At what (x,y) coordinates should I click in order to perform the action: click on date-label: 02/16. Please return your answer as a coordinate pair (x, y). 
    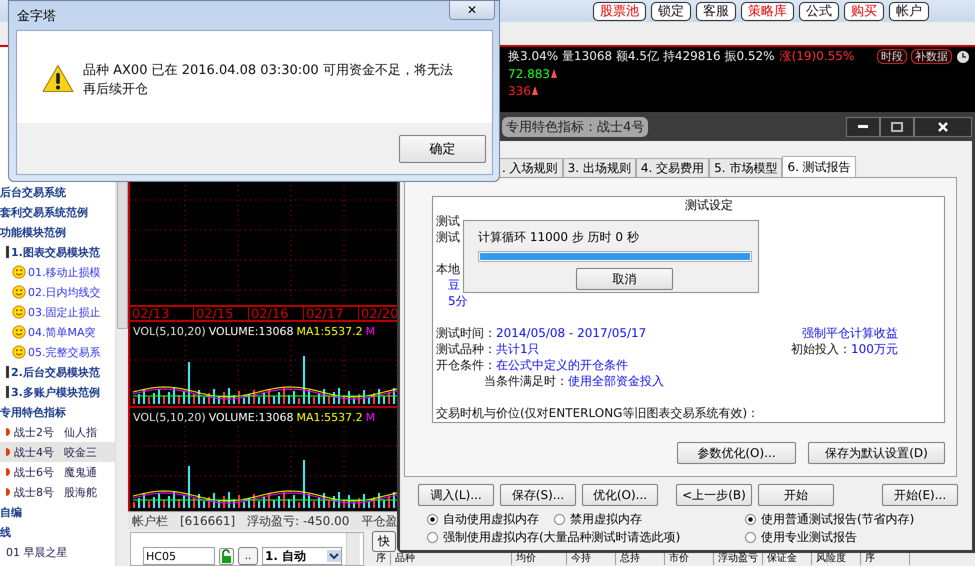
    Looking at the image, I should click on (275, 313).